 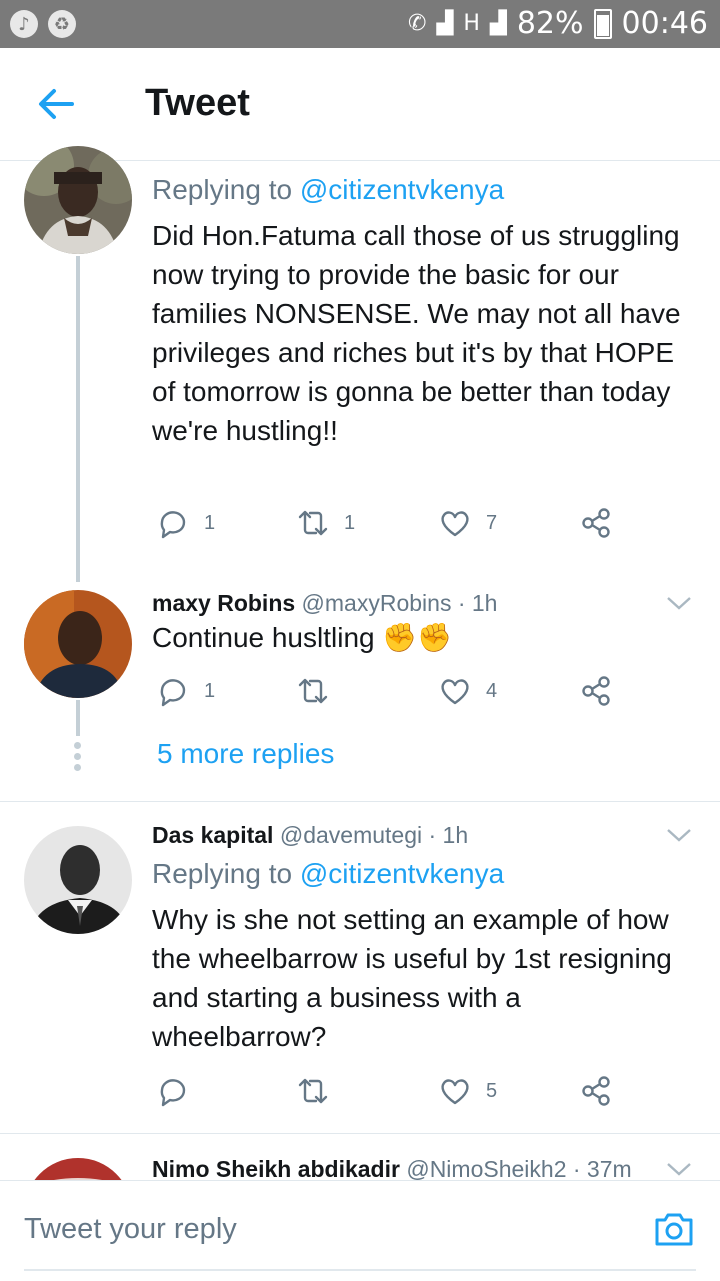 I want to click on display-name: Nimo Sheikh abdikadir, so click(x=276, y=1168).